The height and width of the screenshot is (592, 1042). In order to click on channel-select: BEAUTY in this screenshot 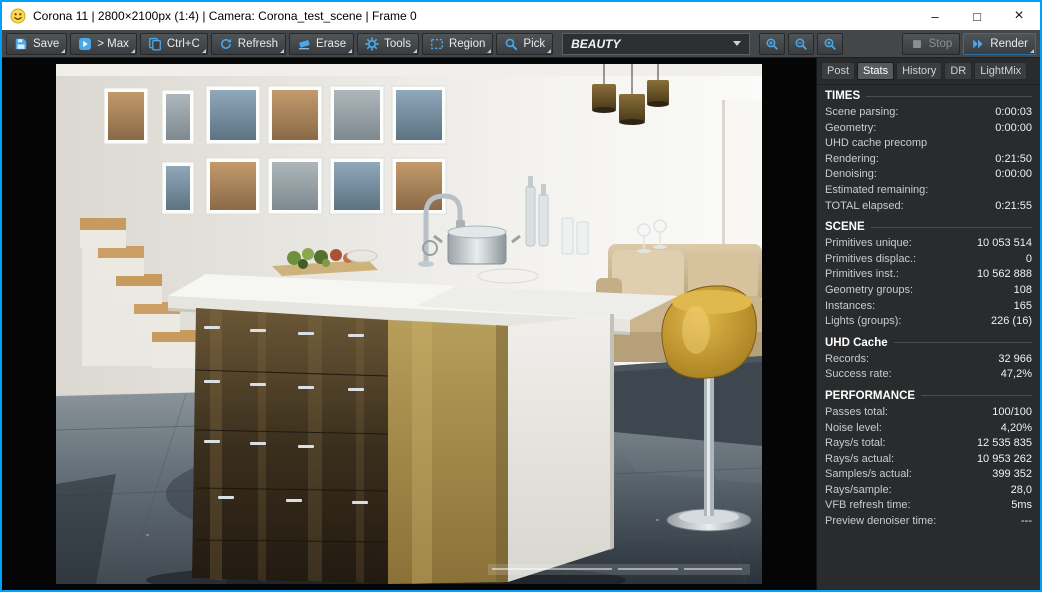, I will do `click(656, 43)`.